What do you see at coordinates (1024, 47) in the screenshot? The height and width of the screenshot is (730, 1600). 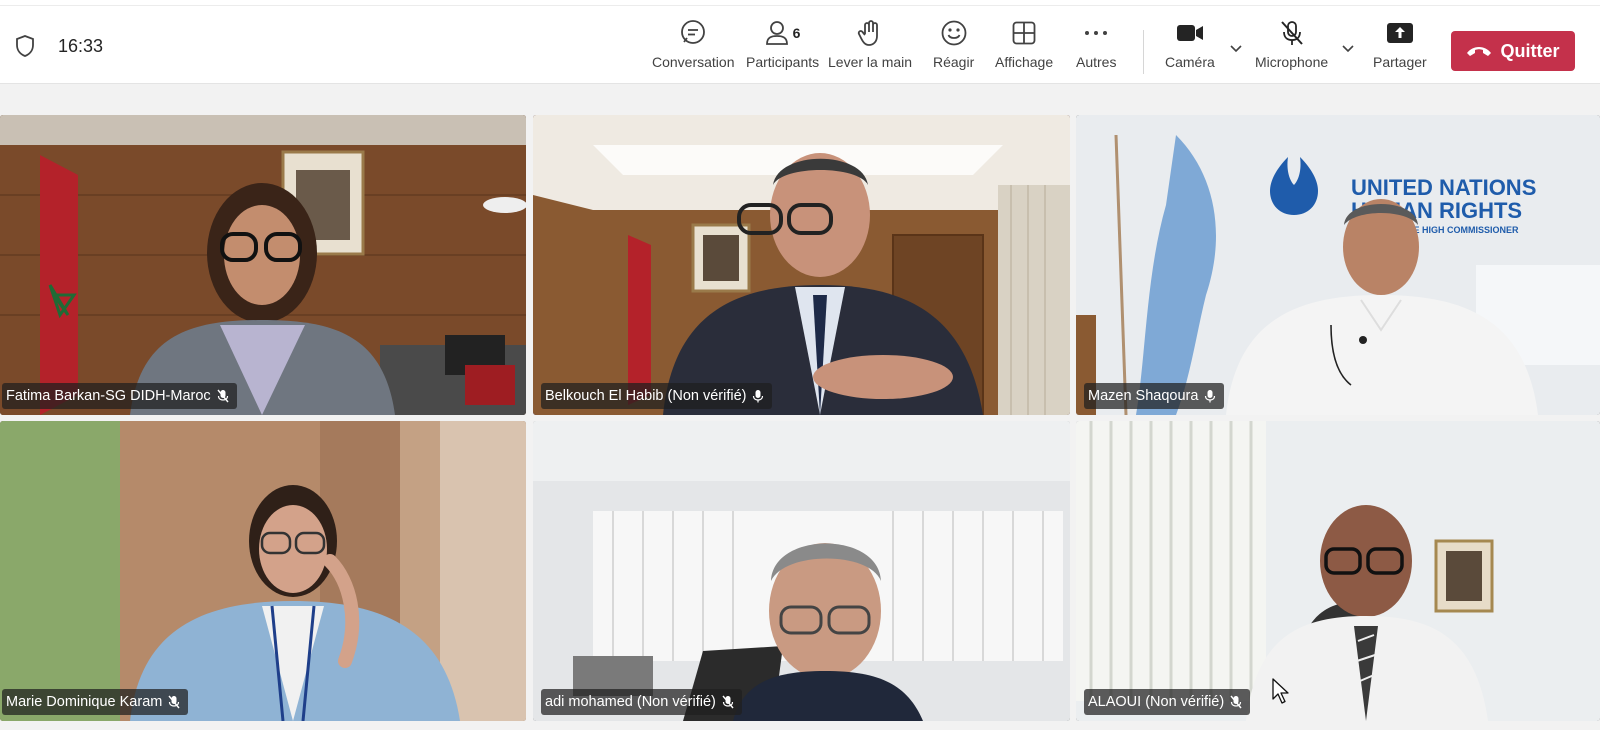 I see `view-button: Affichage` at bounding box center [1024, 47].